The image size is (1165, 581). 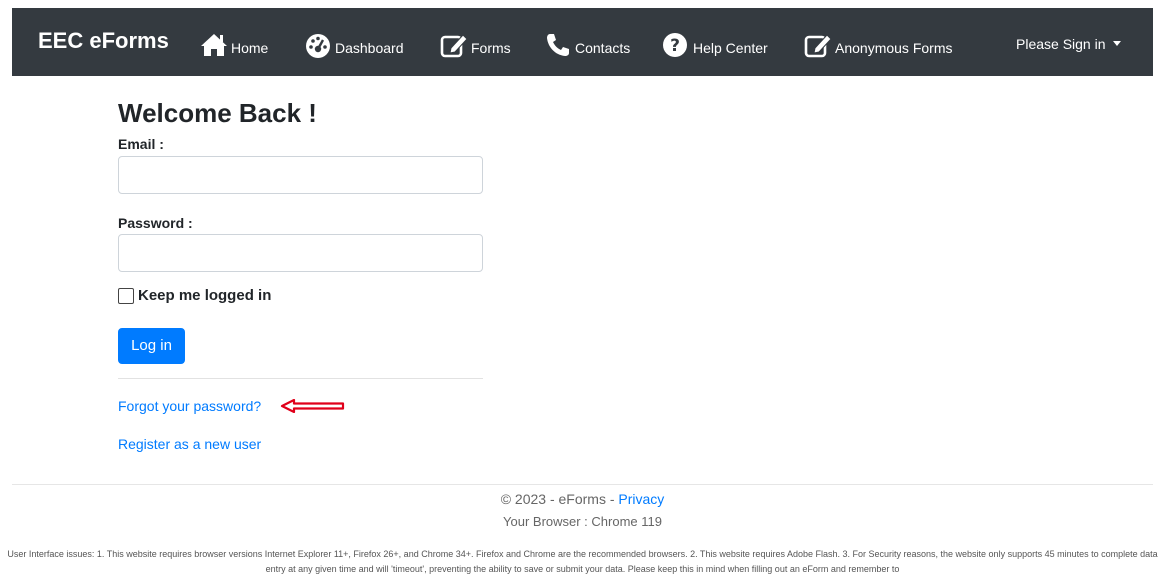 I want to click on question-circle-icon: ?, so click(x=675, y=45).